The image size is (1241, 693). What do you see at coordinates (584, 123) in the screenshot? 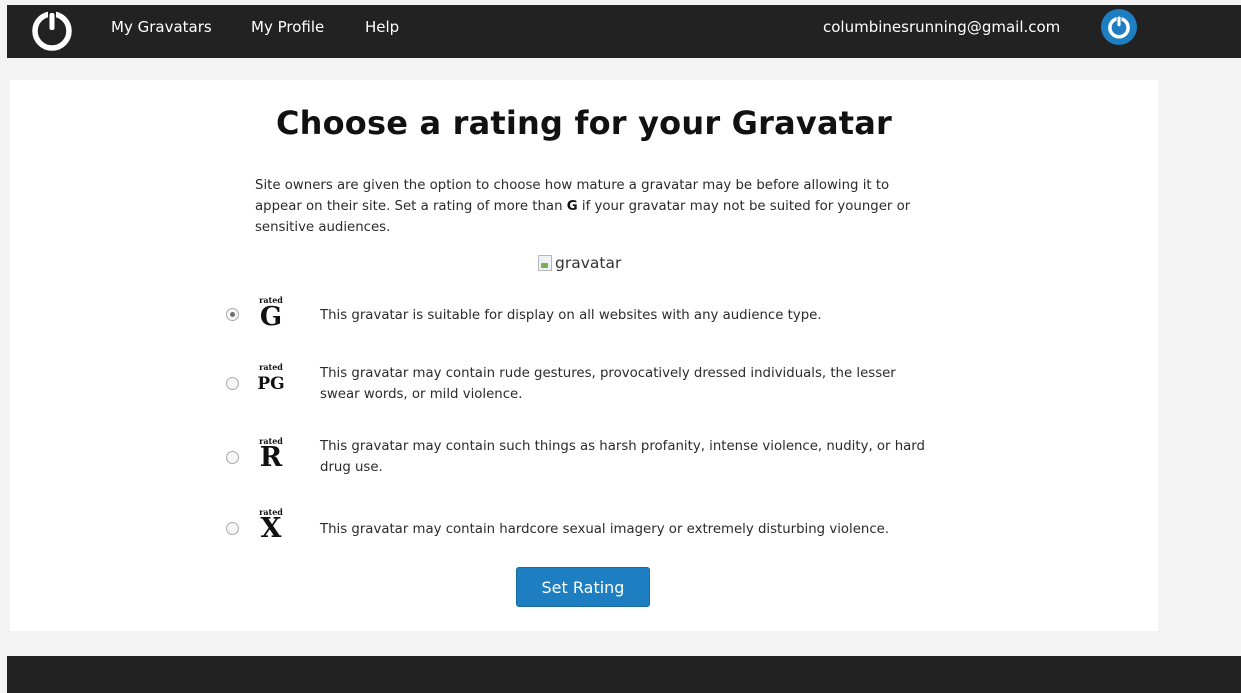
I see `page-title: Choose a rating for your Gravatar` at bounding box center [584, 123].